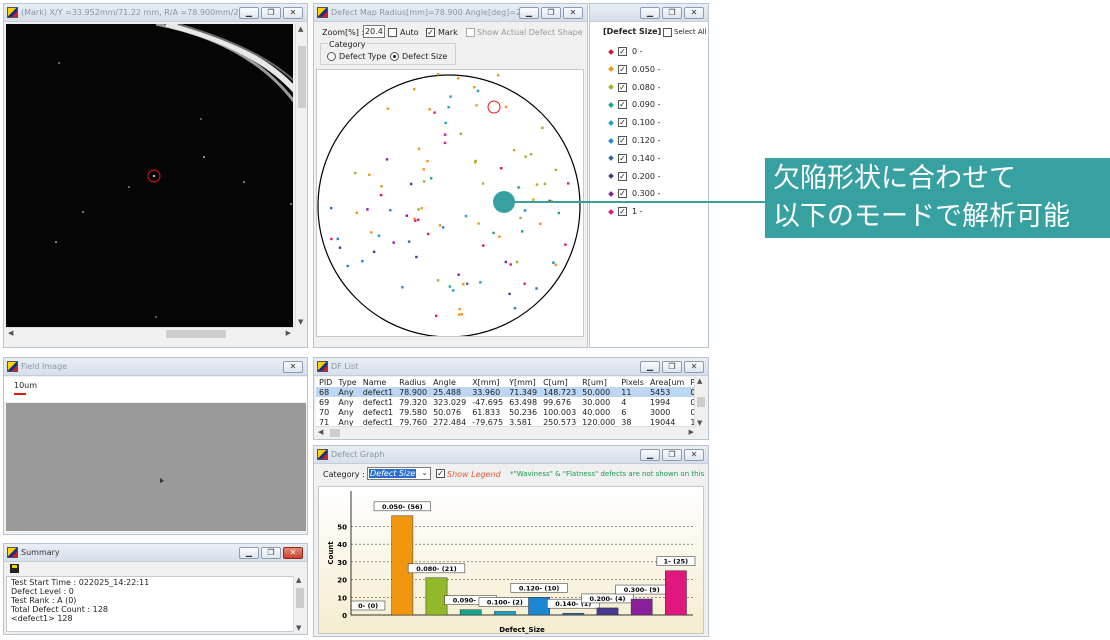 This screenshot has height=640, width=1110. Describe the element at coordinates (634, 69) in the screenshot. I see `legend-item: ✓ 0.050 -` at that location.